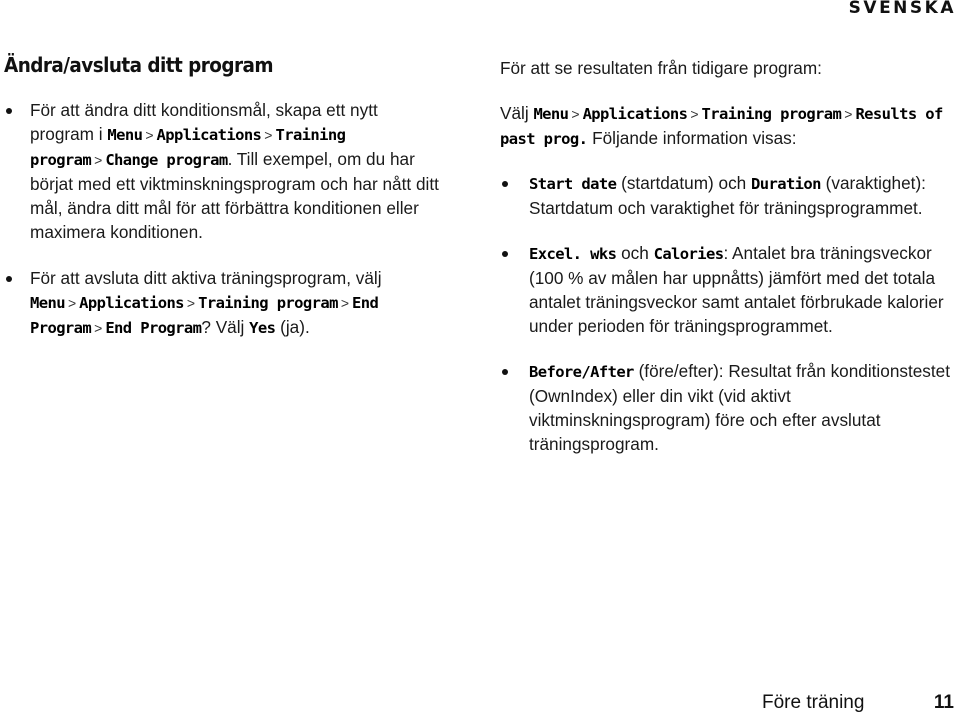 This screenshot has height=720, width=960. What do you see at coordinates (139, 65) in the screenshot?
I see `section-heading: Ändra/avsluta ditt program` at bounding box center [139, 65].